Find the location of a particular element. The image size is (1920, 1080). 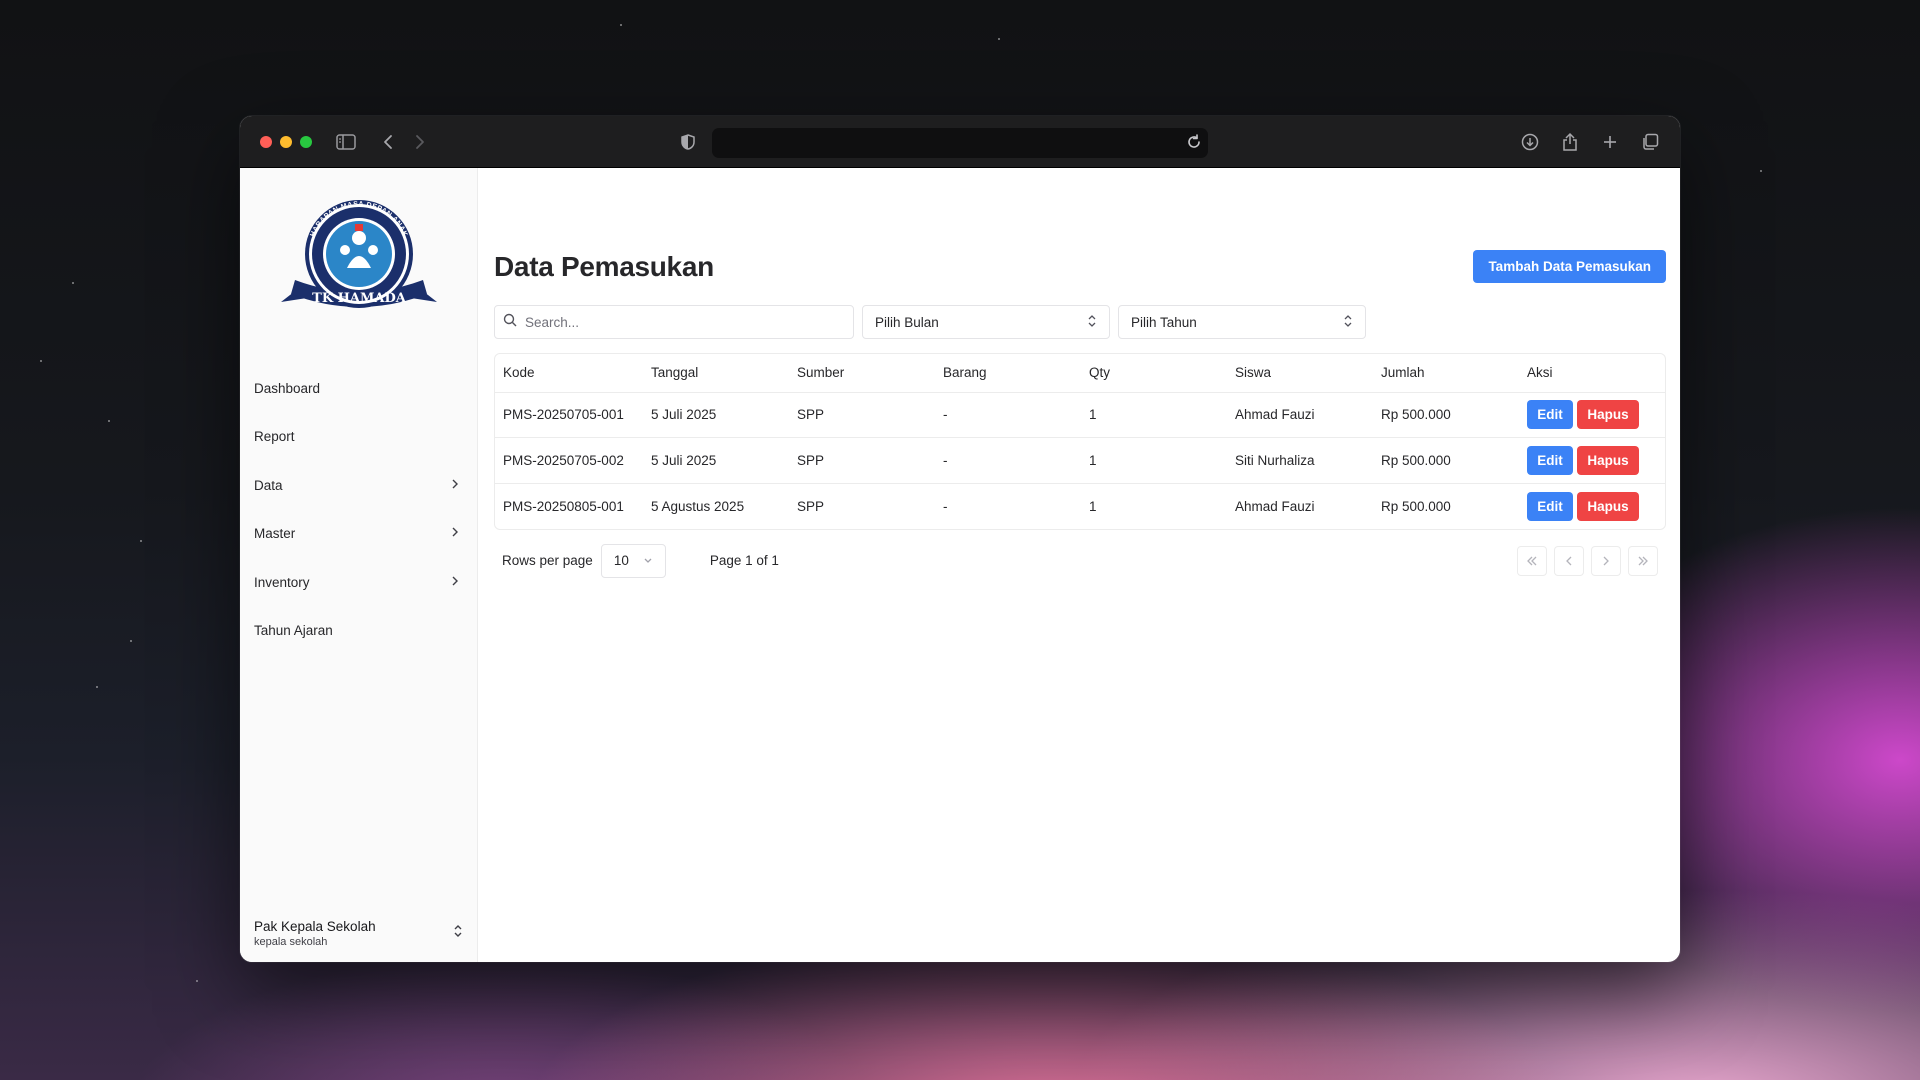

new-tab-icon is located at coordinates (1610, 142).